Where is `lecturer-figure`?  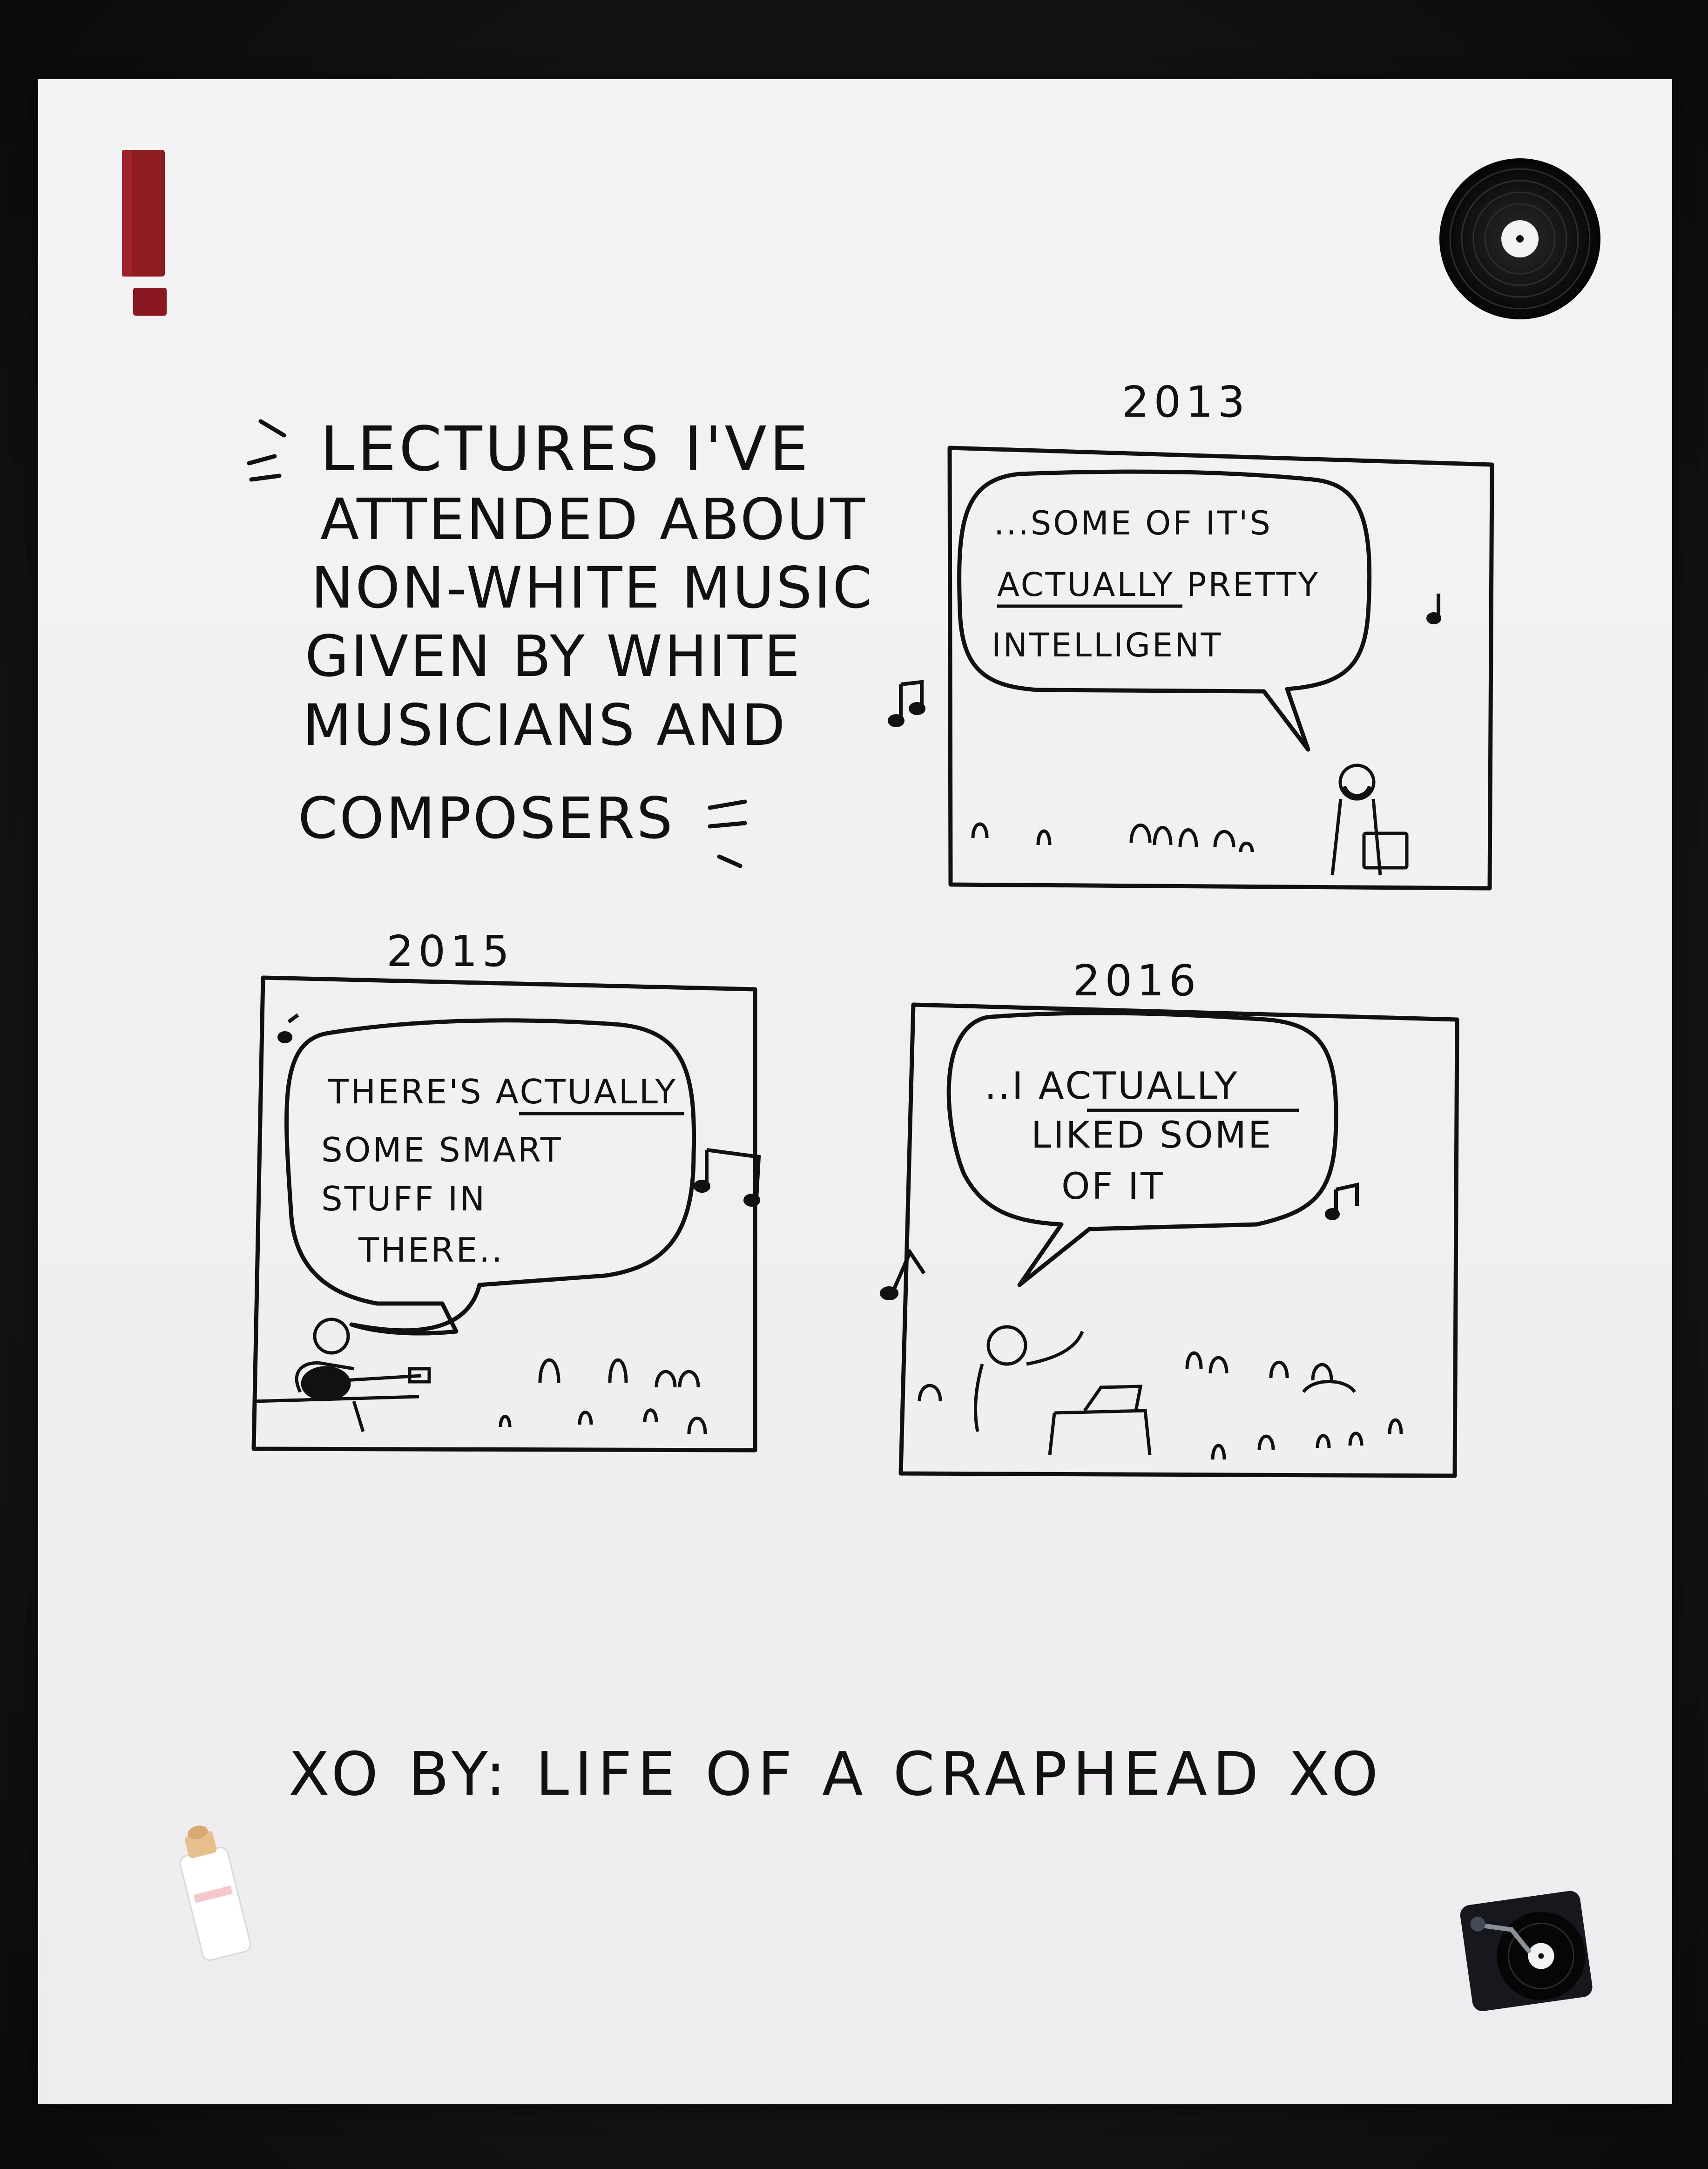 lecturer-figure is located at coordinates (1063, 1390).